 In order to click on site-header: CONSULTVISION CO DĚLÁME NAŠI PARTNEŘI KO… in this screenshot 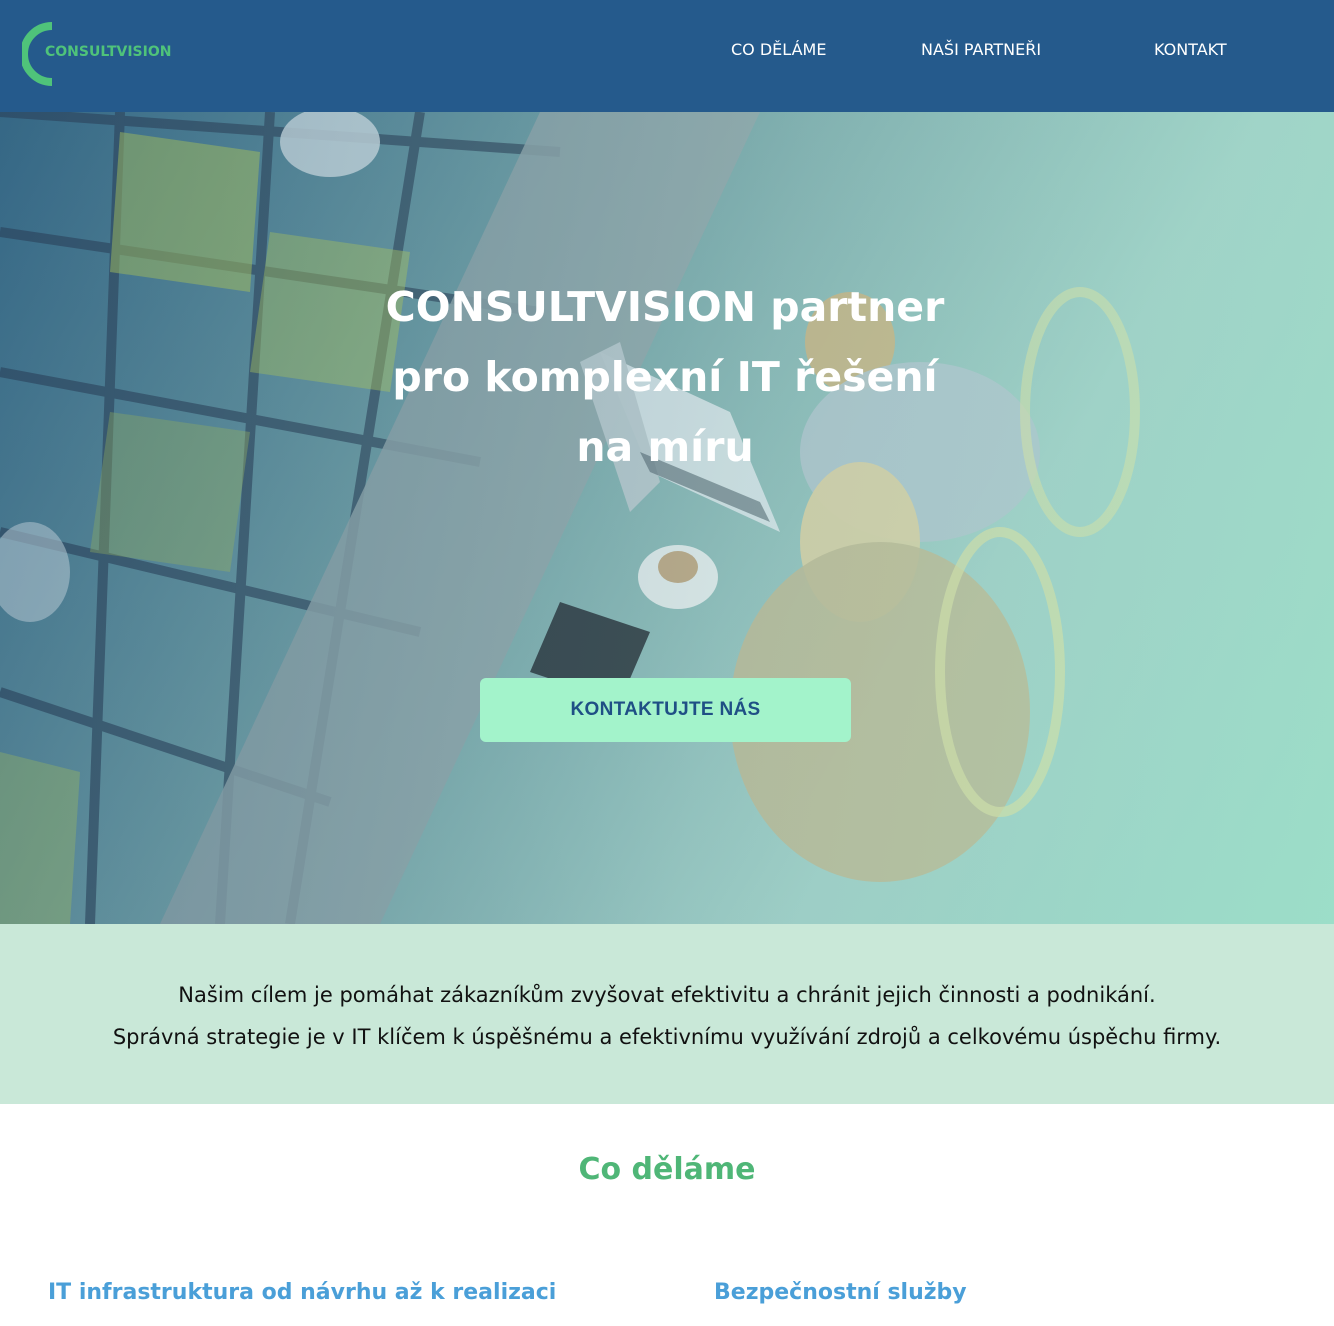, I will do `click(667, 56)`.